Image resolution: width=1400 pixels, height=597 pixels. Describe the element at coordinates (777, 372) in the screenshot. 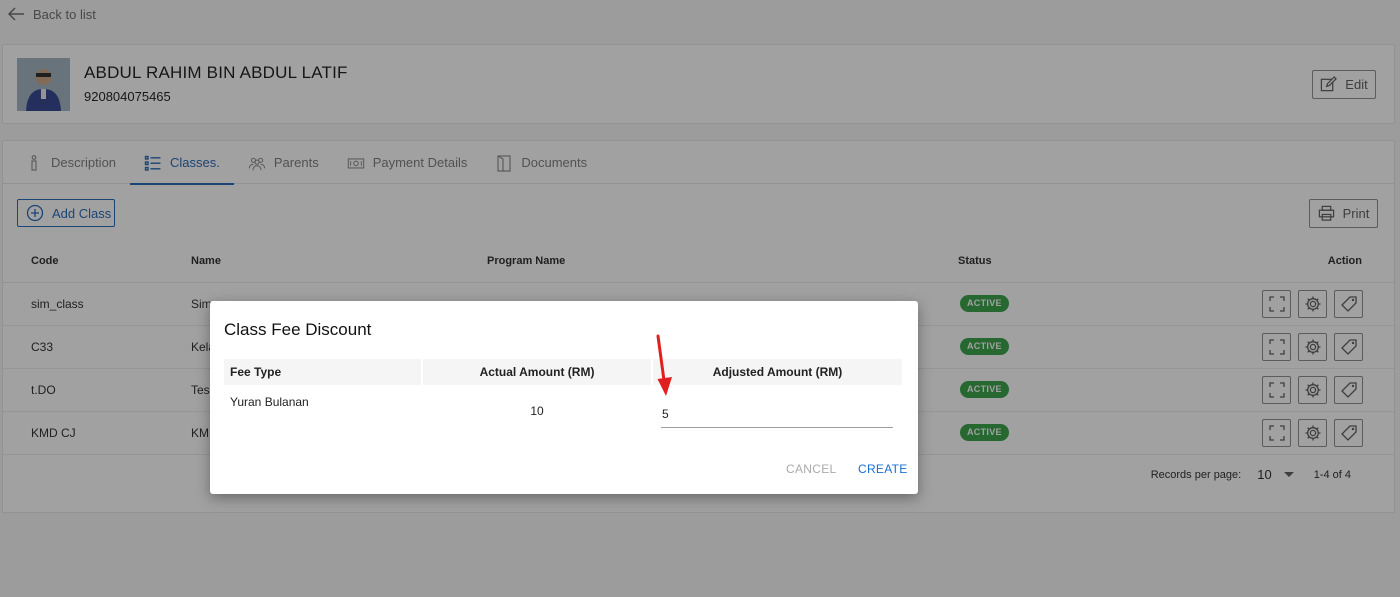

I see `header-adjusted-amount: Adjusted Amount (RM)` at that location.